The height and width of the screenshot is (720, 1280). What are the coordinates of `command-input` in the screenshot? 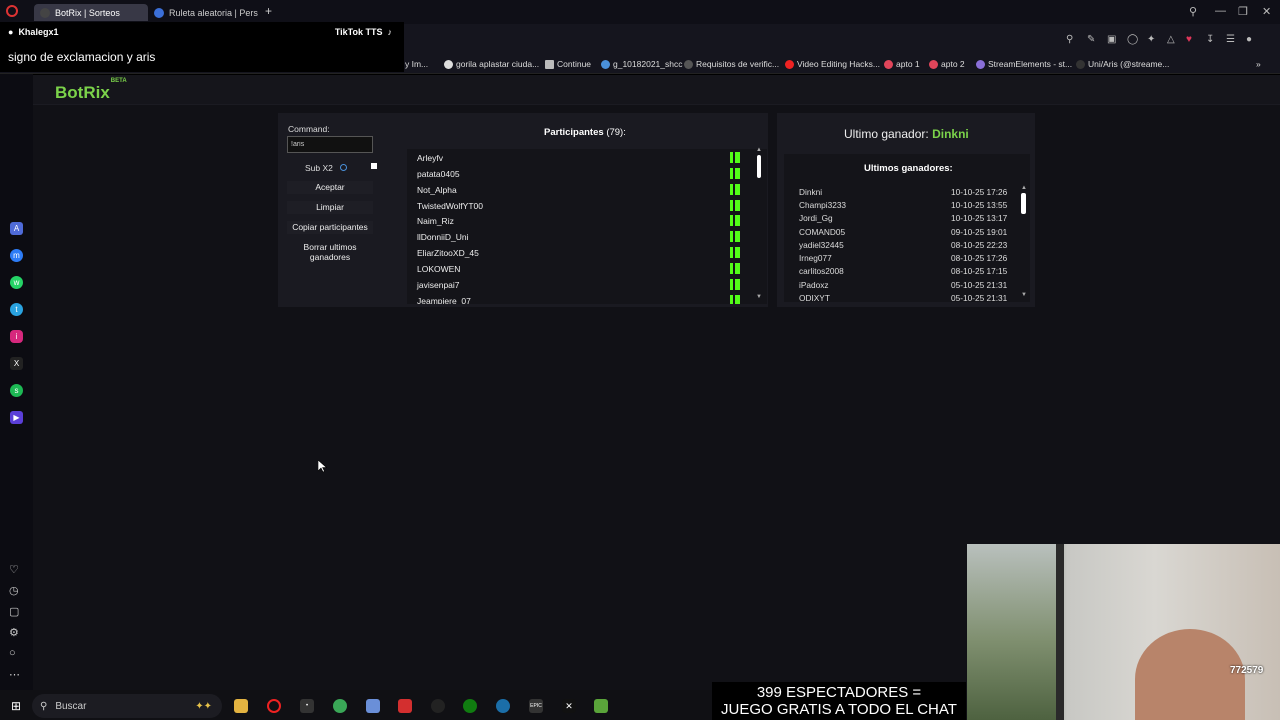 It's located at (330, 144).